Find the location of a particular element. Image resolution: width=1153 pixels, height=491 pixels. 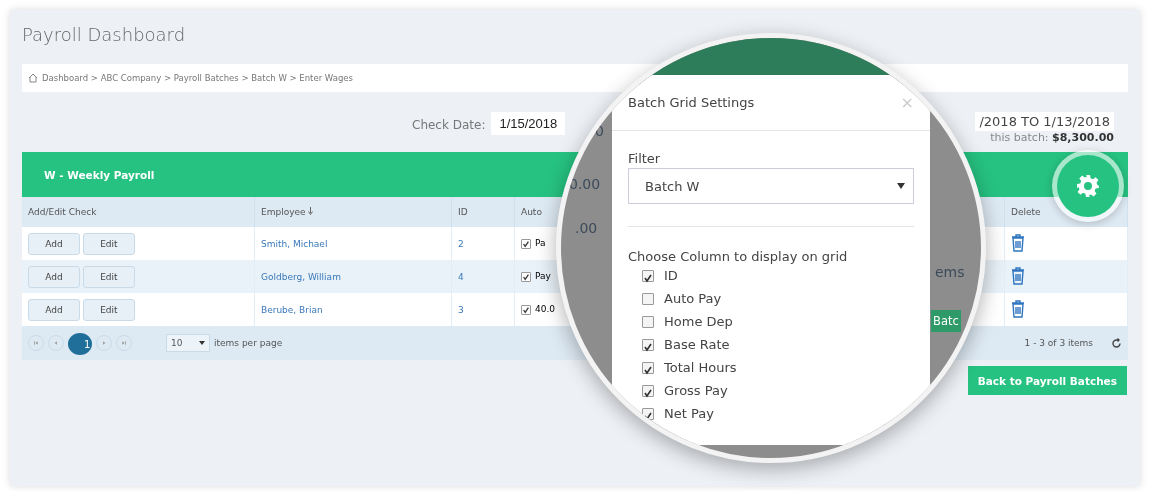

grid-title: W - Weekly Payroll is located at coordinates (99, 174).